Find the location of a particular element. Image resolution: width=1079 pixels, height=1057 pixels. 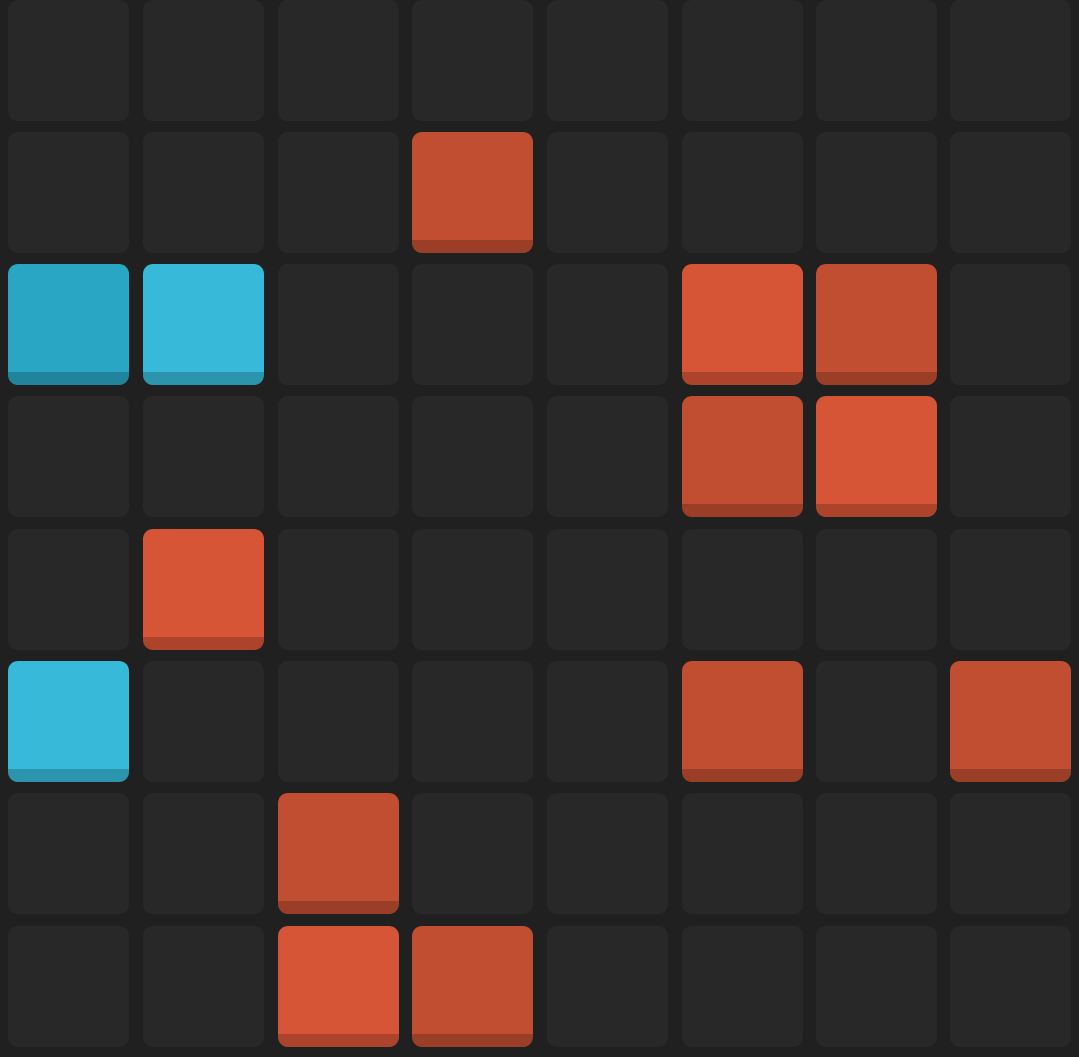

empty-cell-r5-c7 is located at coordinates (876, 589).